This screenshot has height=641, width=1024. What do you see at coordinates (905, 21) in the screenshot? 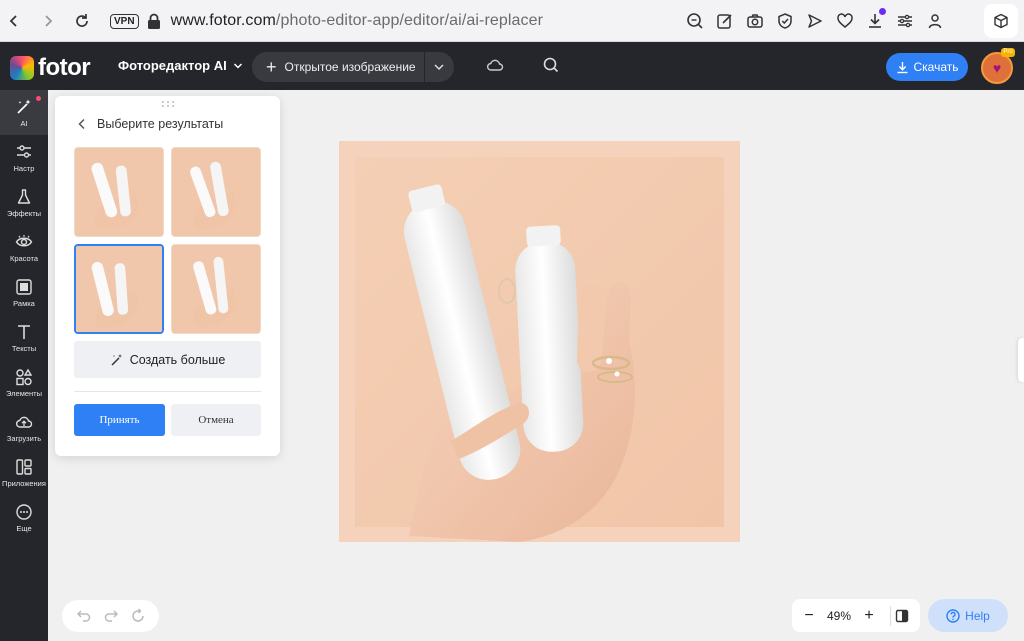
I see `settings-sliders-icon` at bounding box center [905, 21].